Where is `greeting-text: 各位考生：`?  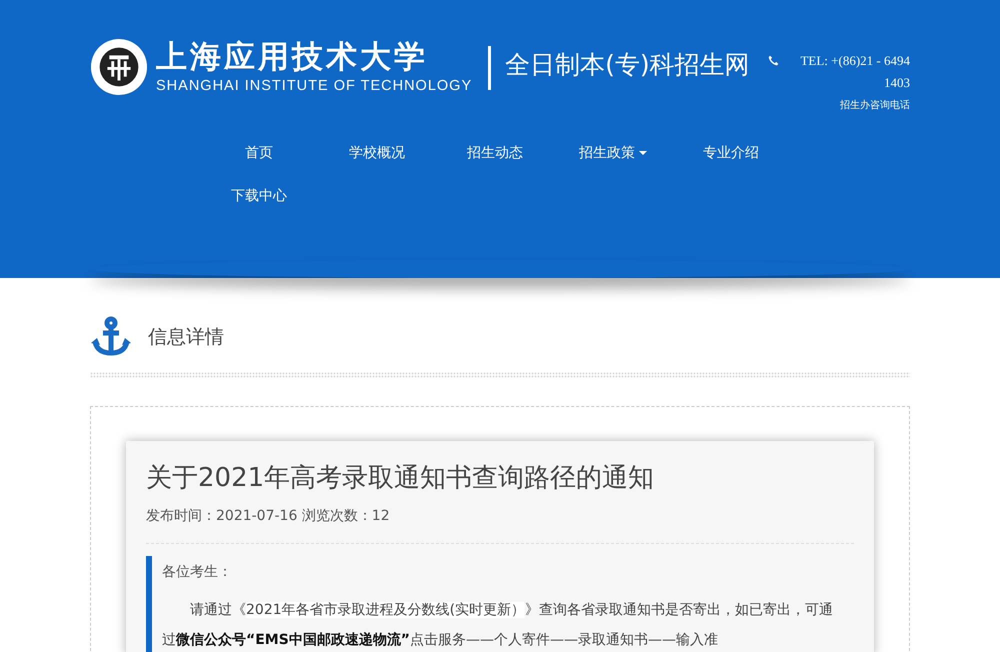 greeting-text: 各位考生： is located at coordinates (197, 572).